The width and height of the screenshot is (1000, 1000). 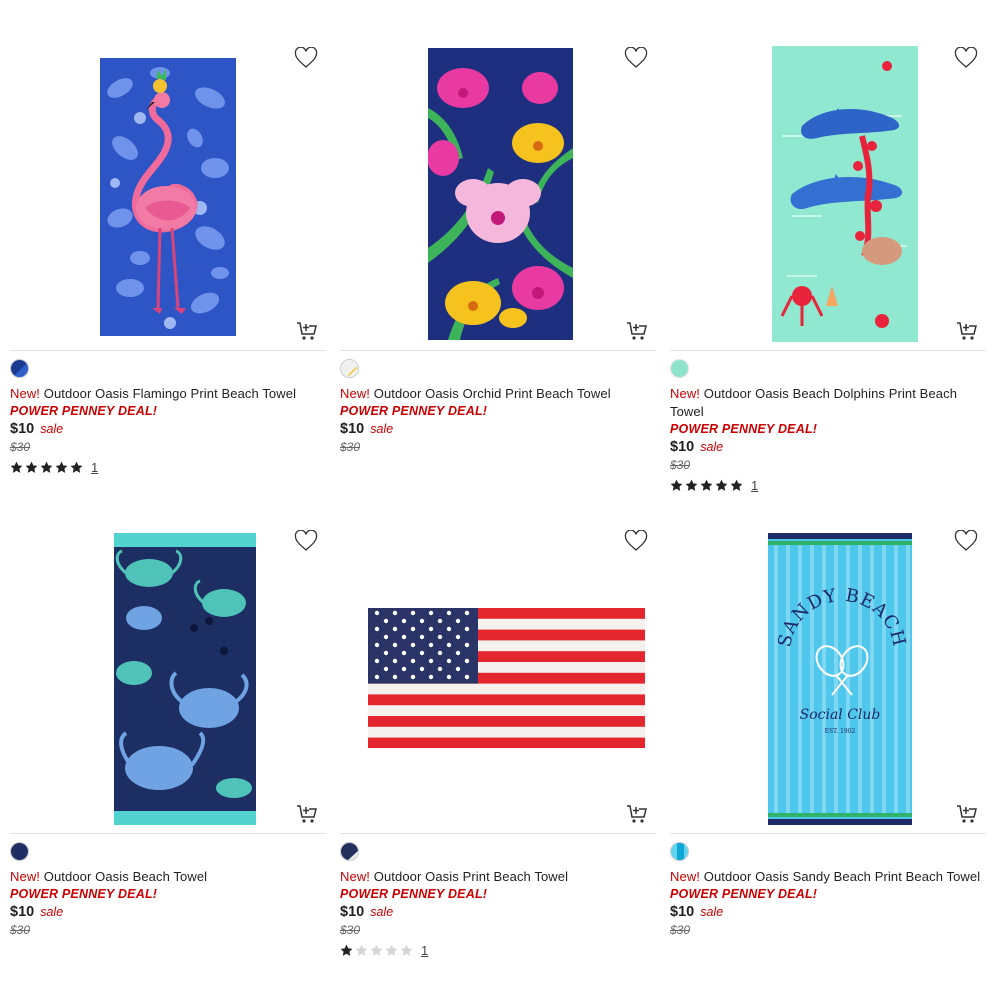 I want to click on orchid-towel-image, so click(x=500, y=194).